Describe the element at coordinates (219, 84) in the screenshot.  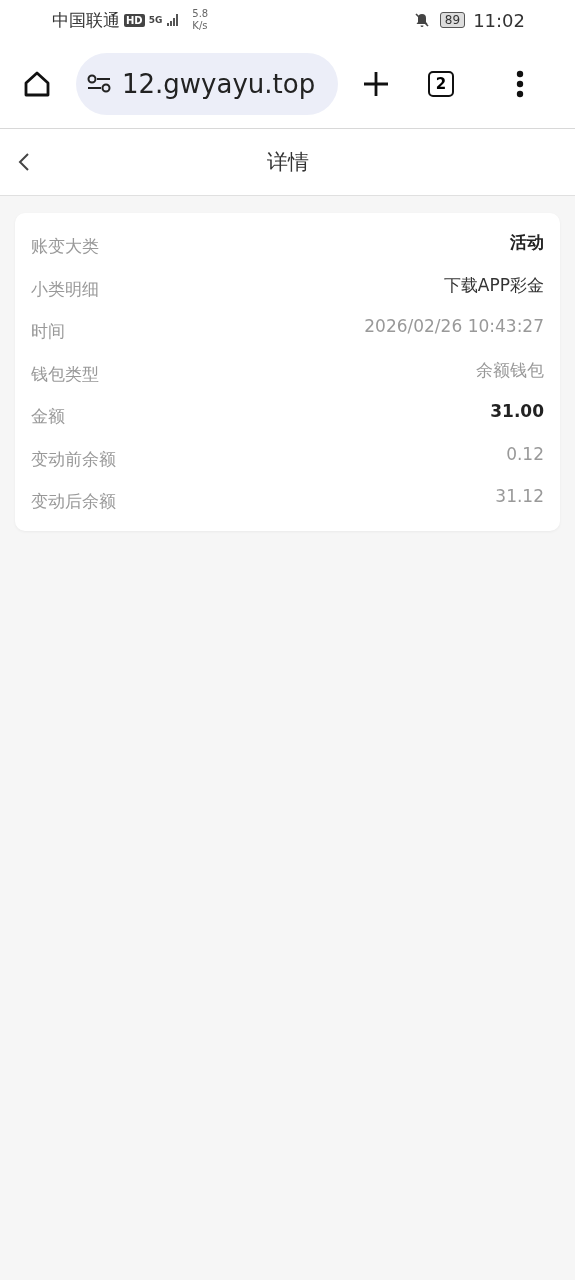
I see `url-text: 12.gwyayu.top` at that location.